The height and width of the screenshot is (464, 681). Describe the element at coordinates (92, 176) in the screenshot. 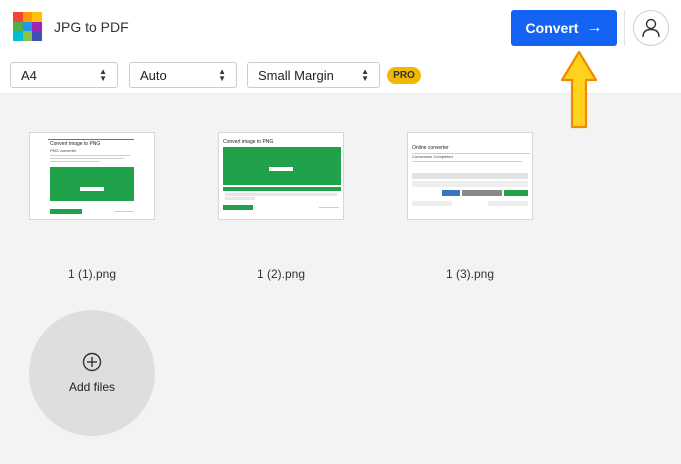

I see `file-thumbnail: Convert image to PNG PNG converter` at that location.